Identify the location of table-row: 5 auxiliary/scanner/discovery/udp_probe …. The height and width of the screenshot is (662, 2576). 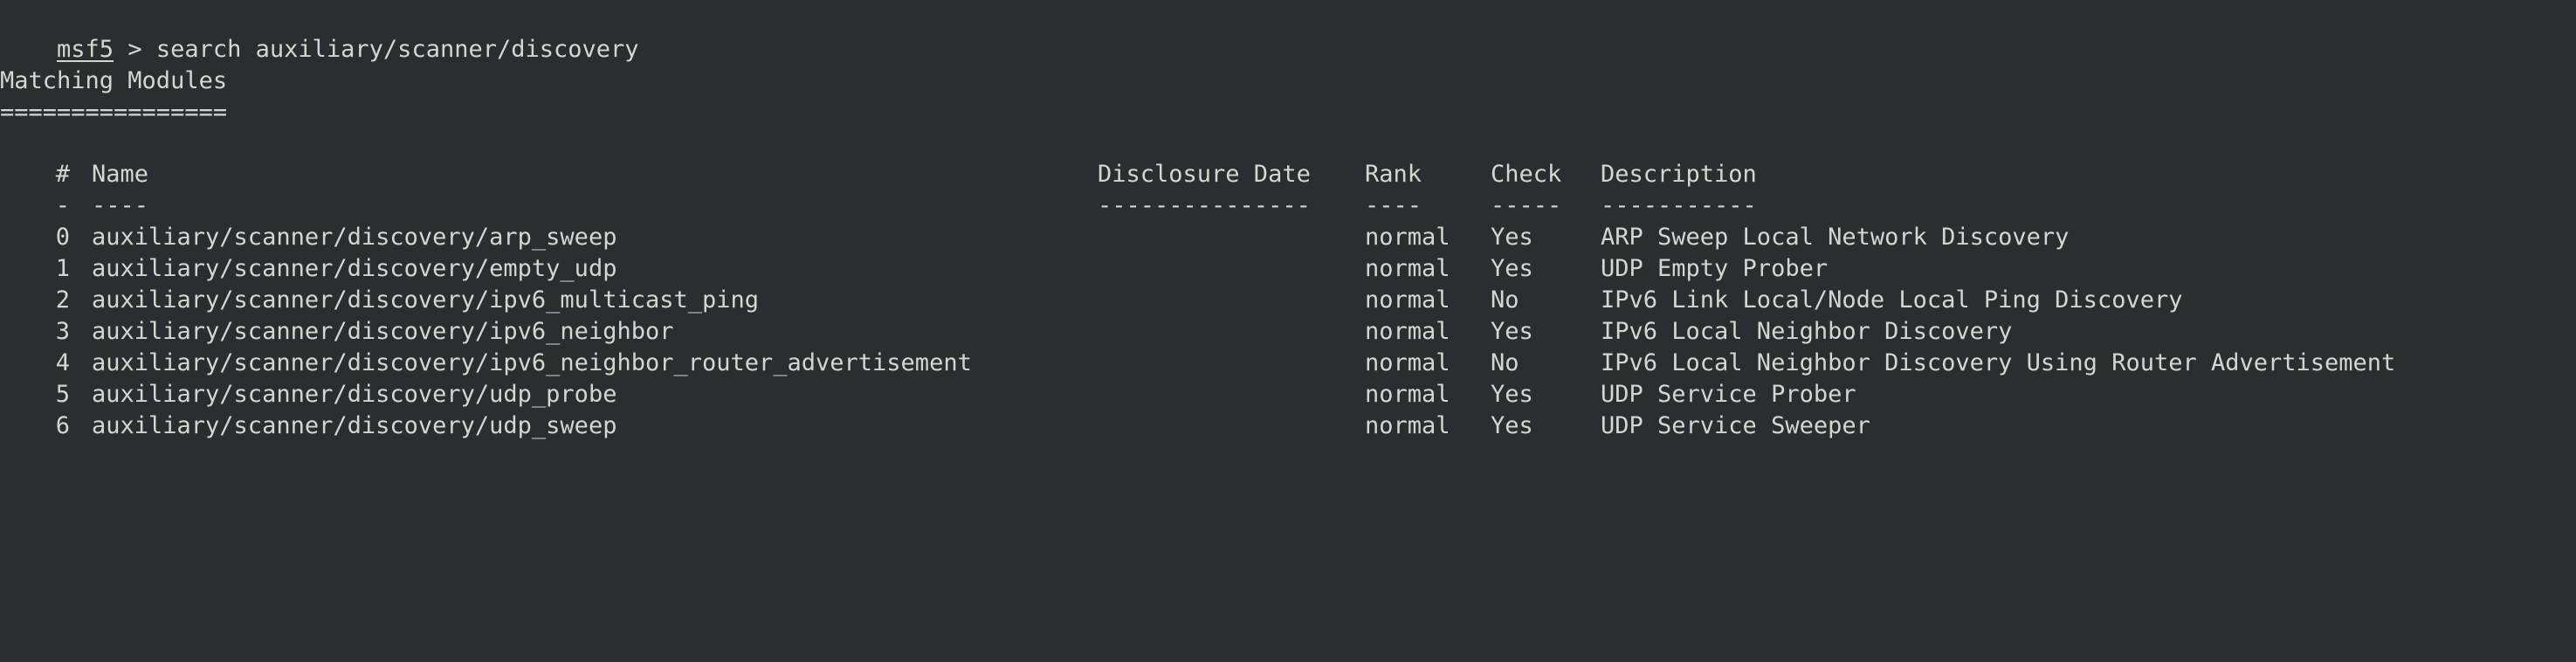
(1288, 394).